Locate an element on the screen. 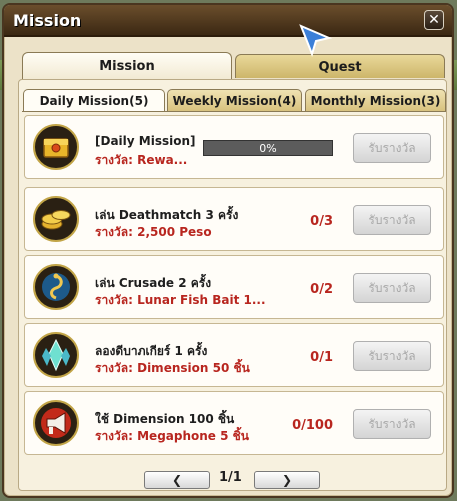 This screenshot has height=501, width=457. tab-quest: Quest is located at coordinates (340, 66).